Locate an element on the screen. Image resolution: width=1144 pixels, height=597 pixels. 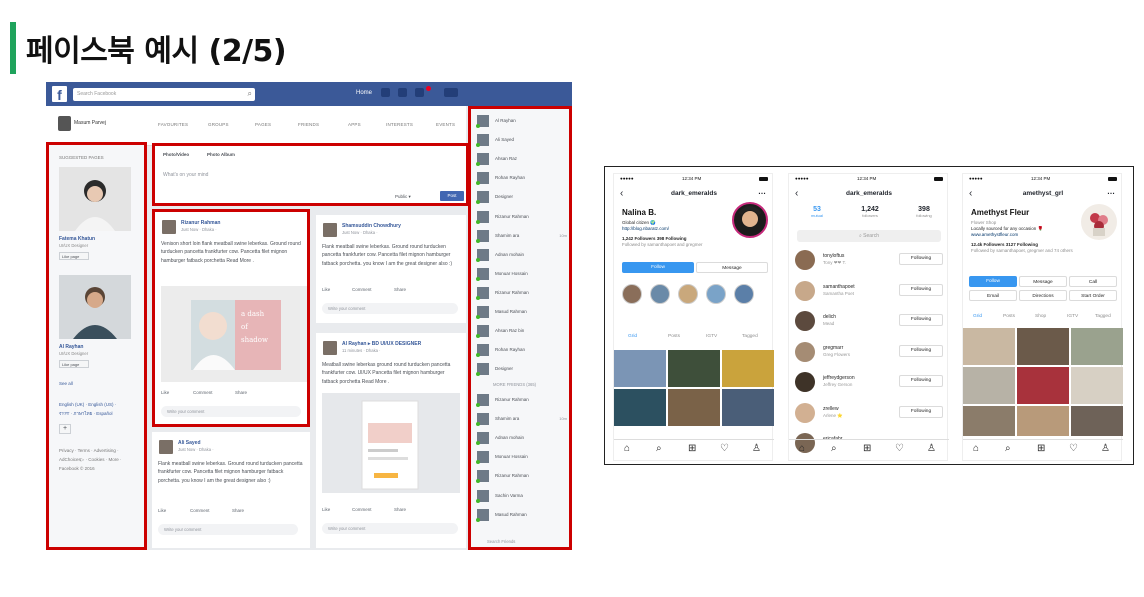
footer-links: Privacy · Terms · Advertising · is located at coordinates (89, 450).